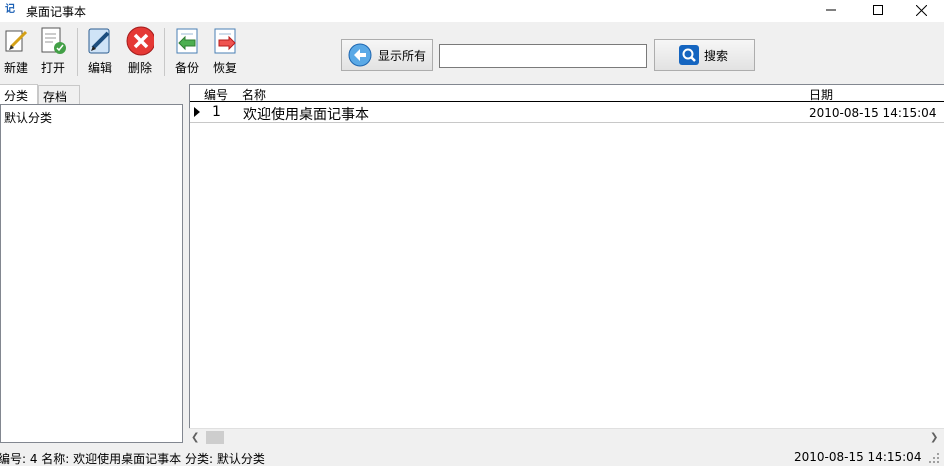 This screenshot has height=466, width=944. I want to click on close-button, so click(921, 10).